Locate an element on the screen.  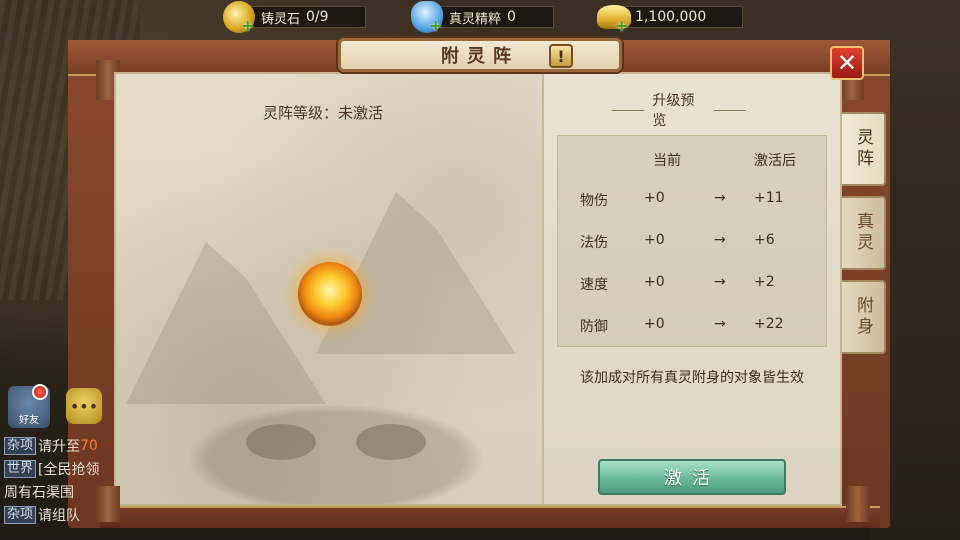
bonus-note: 该加成对所有真灵附身的对象皆生效 is located at coordinates (692, 378).